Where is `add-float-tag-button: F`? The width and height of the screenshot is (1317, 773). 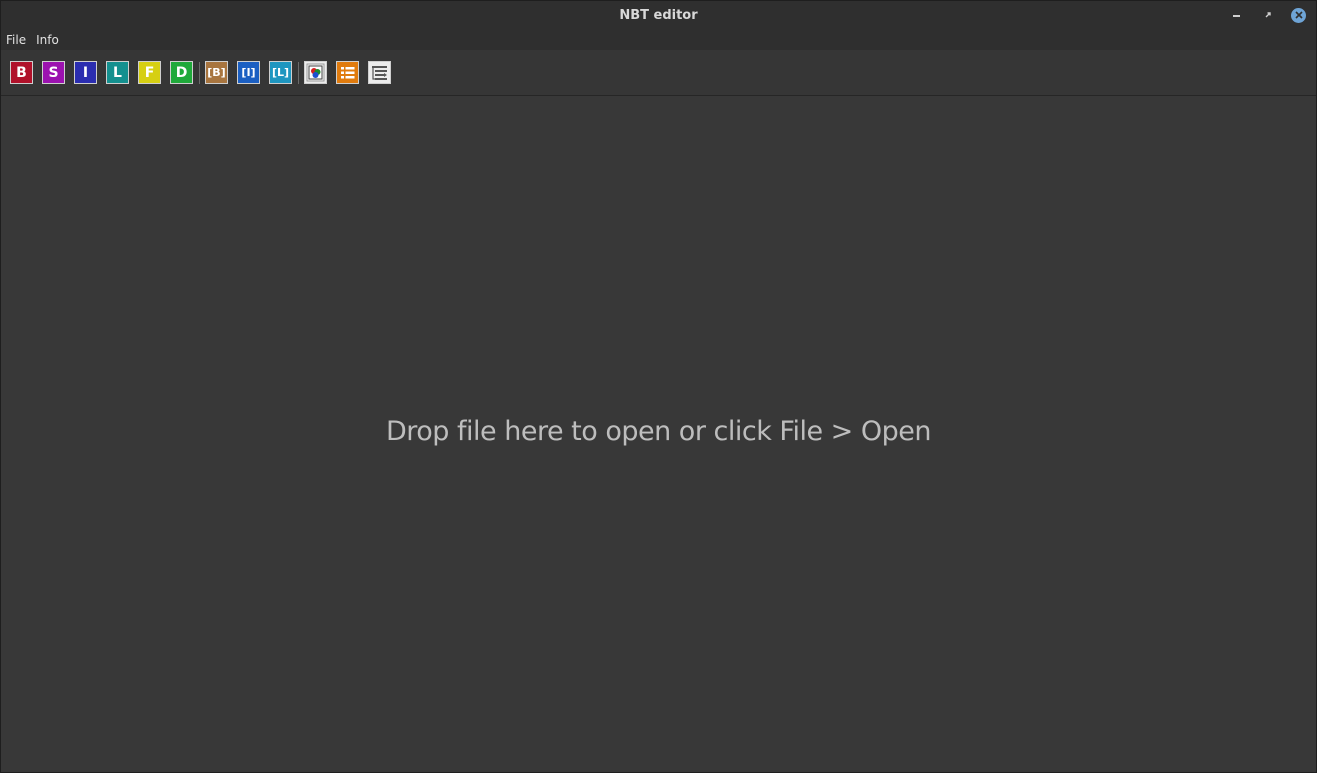
add-float-tag-button: F is located at coordinates (149, 72).